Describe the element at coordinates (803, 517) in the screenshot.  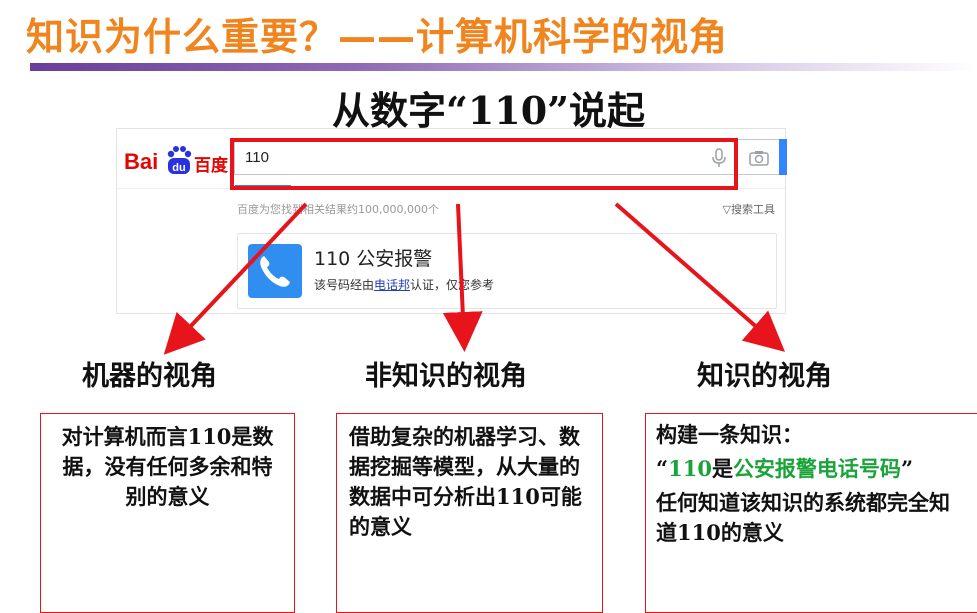
I see `knowledge-view-line3: 任何知道该知识的系统都完全知道110的意义` at that location.